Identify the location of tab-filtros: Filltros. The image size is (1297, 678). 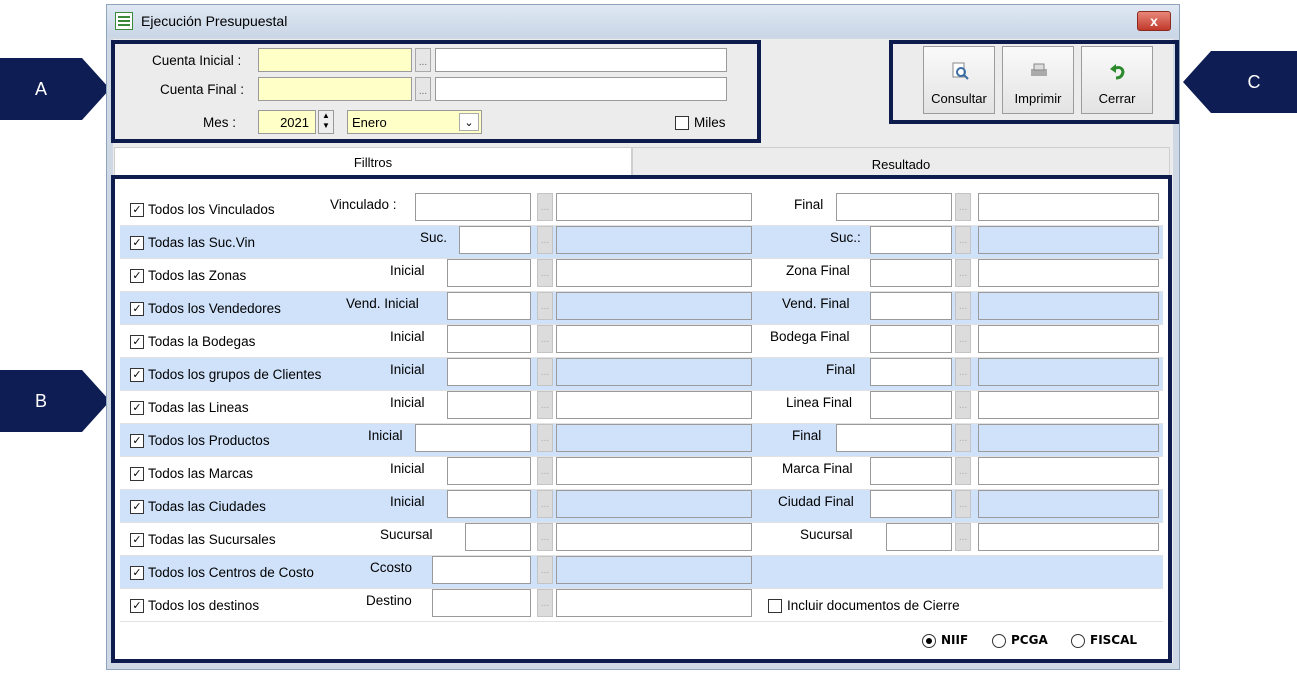
(373, 162).